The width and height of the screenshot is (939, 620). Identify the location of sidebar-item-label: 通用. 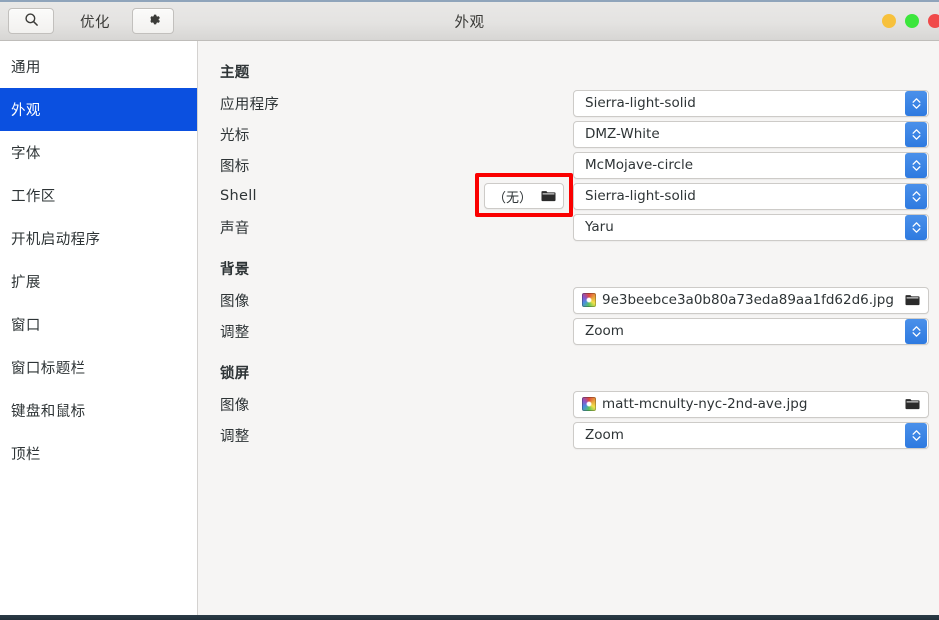
(26, 68).